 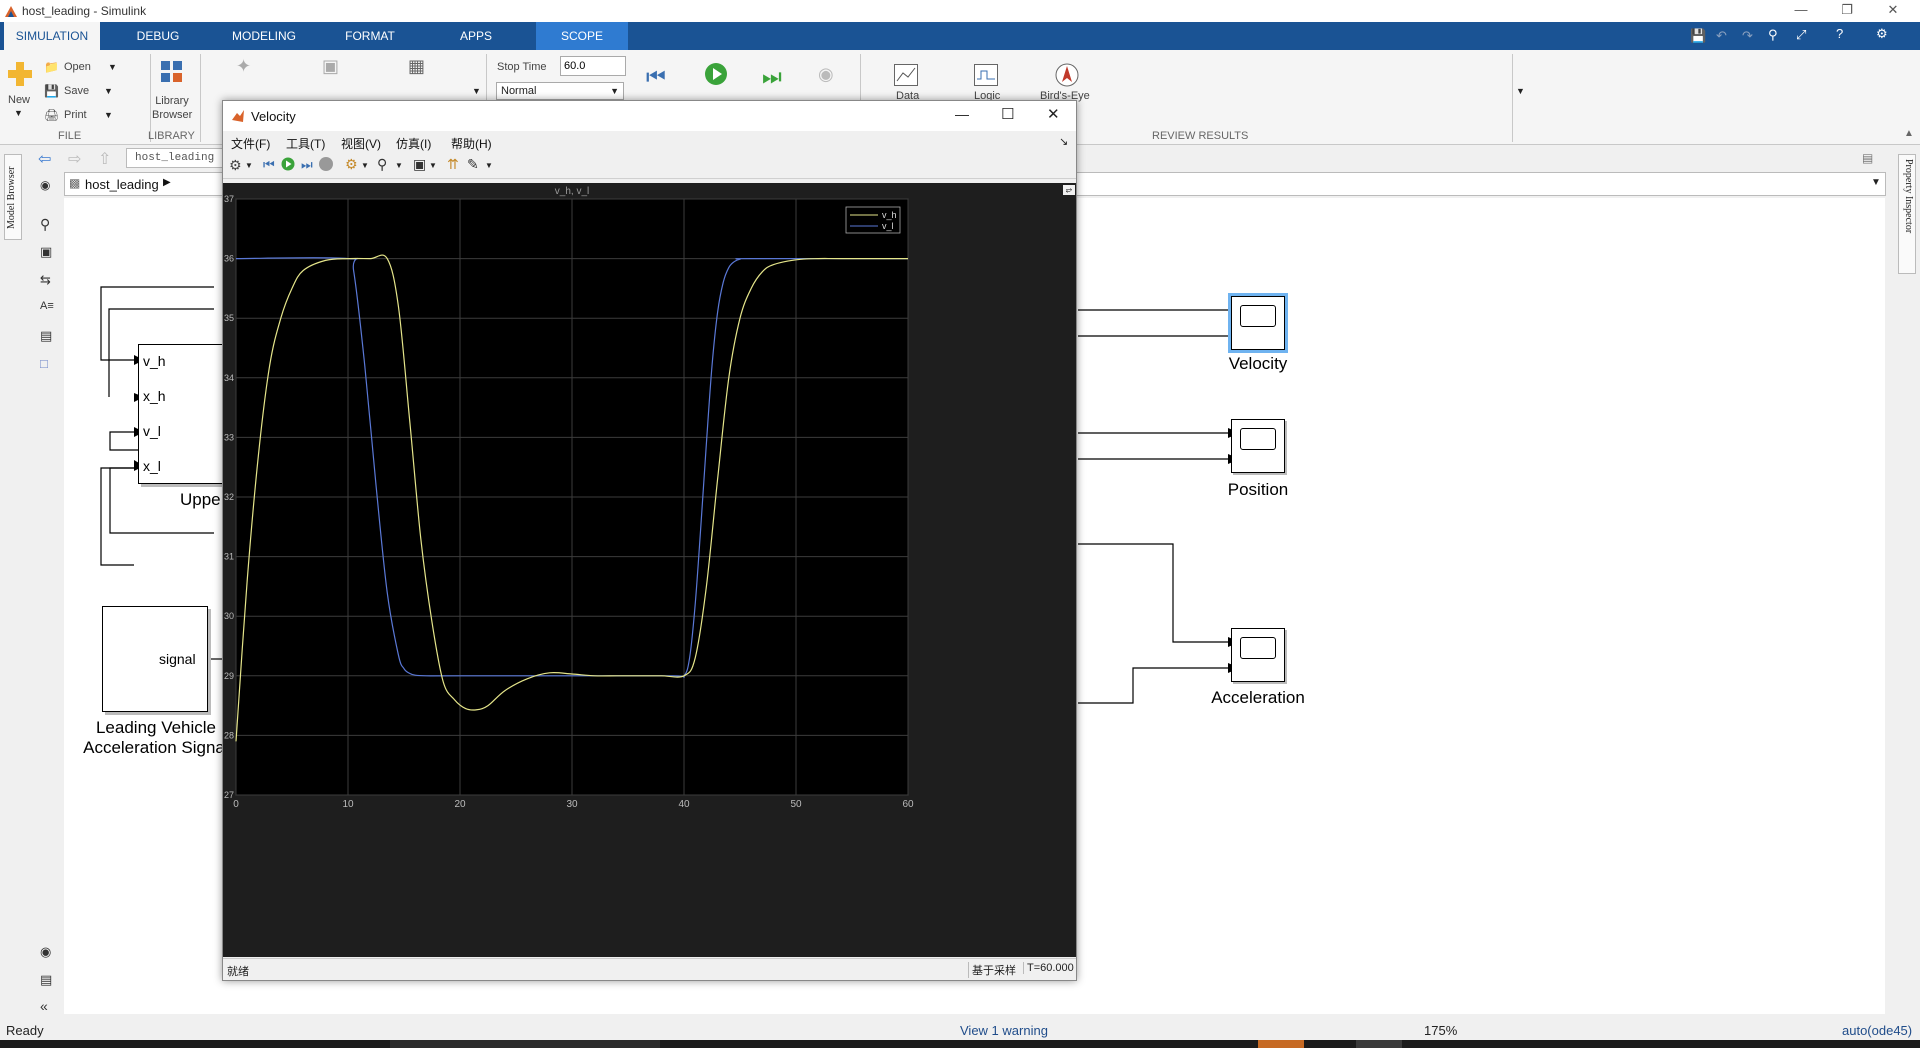 I want to click on save-icon: 💾, so click(x=1698, y=36).